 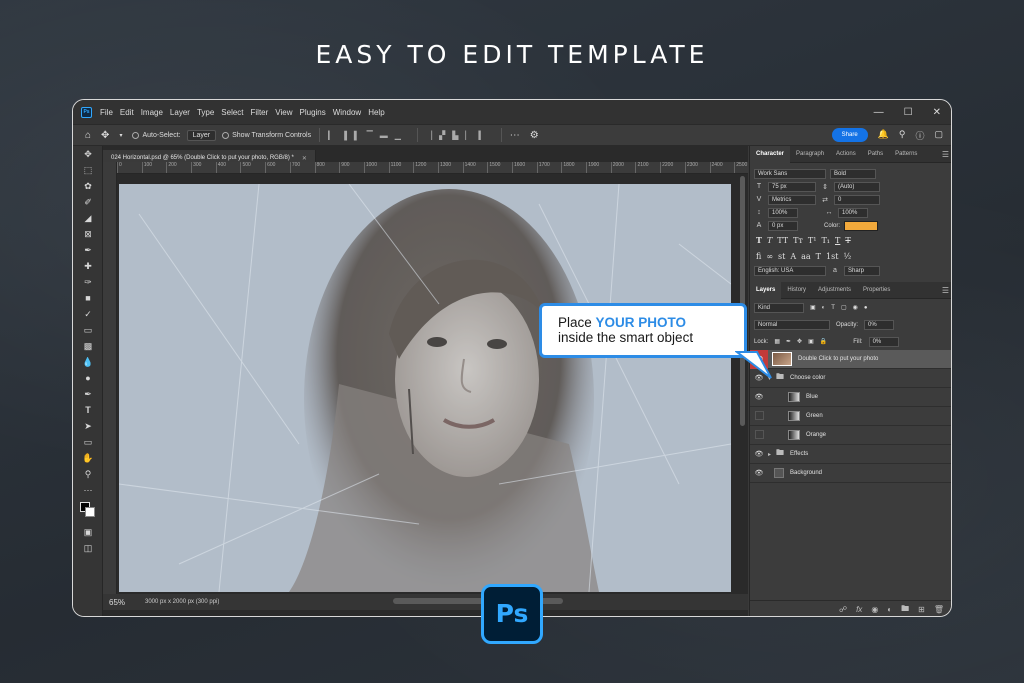 I want to click on tracking-field: 0, so click(x=857, y=199).